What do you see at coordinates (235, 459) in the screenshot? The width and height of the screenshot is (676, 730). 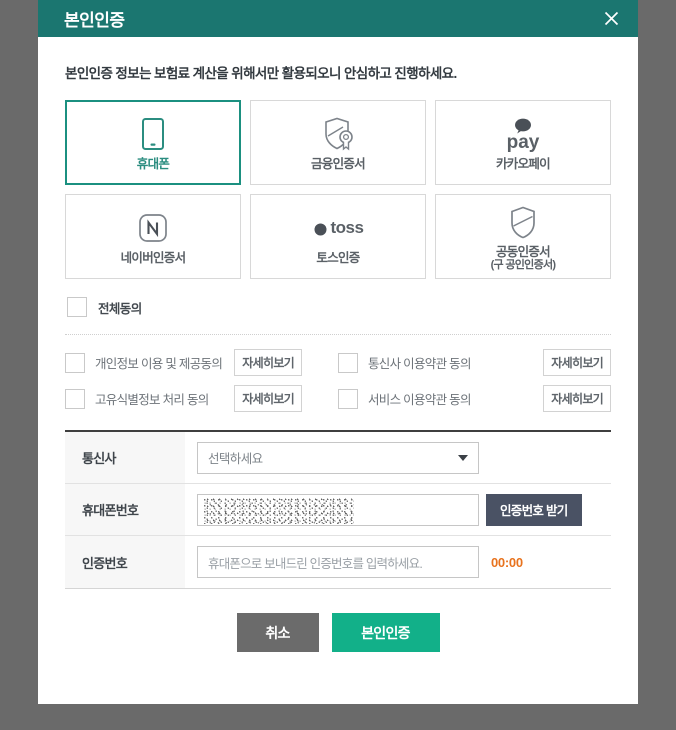 I see `carrier-selected-value: 선택하세요` at bounding box center [235, 459].